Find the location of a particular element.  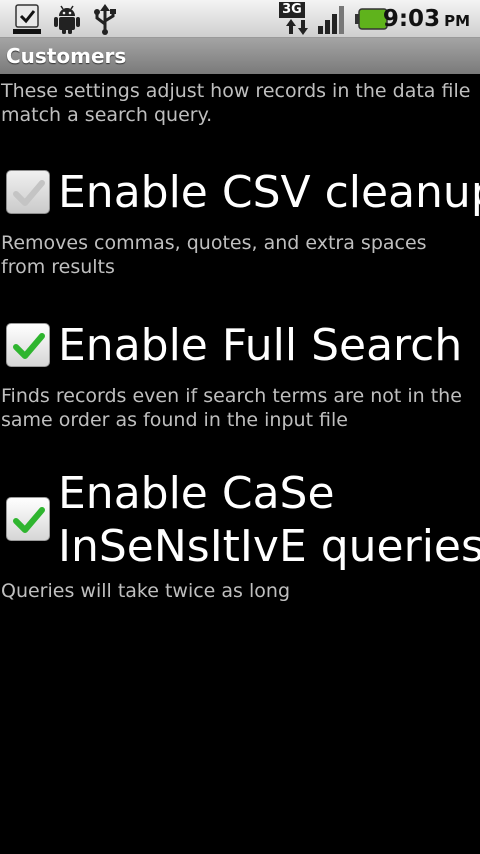

clock-ampm: PM is located at coordinates (457, 21).